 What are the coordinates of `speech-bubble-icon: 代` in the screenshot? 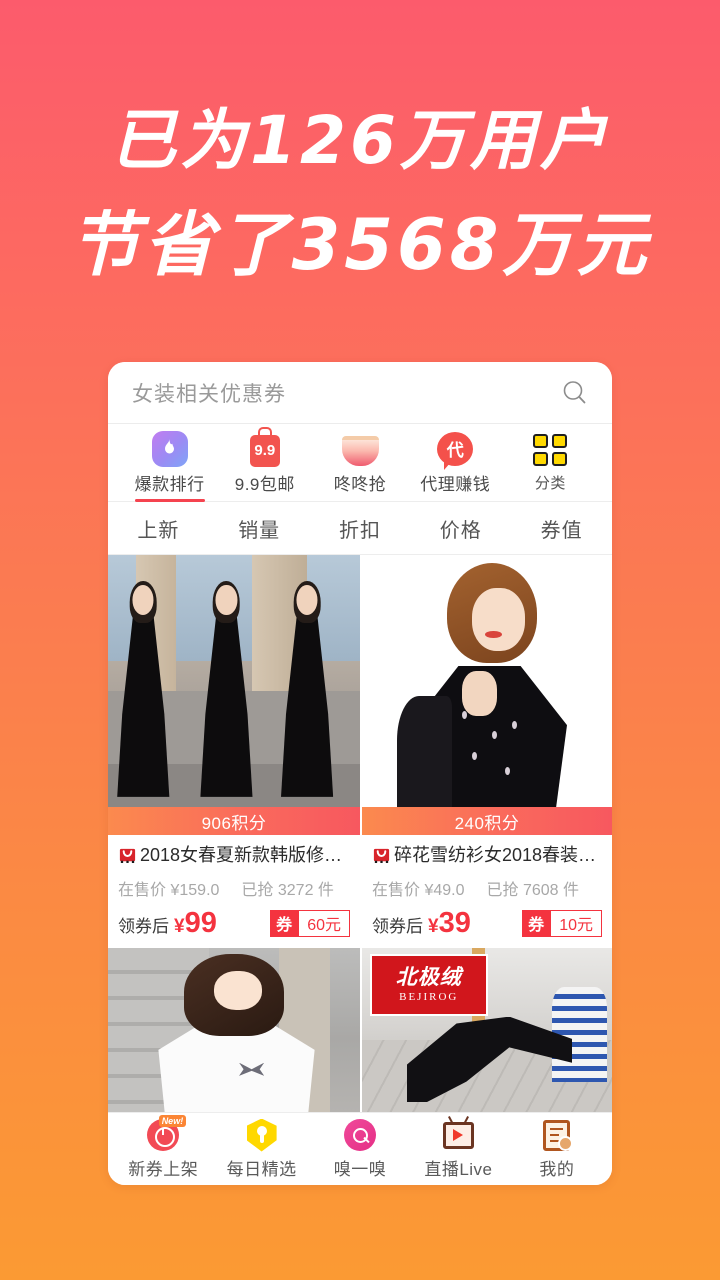 It's located at (455, 450).